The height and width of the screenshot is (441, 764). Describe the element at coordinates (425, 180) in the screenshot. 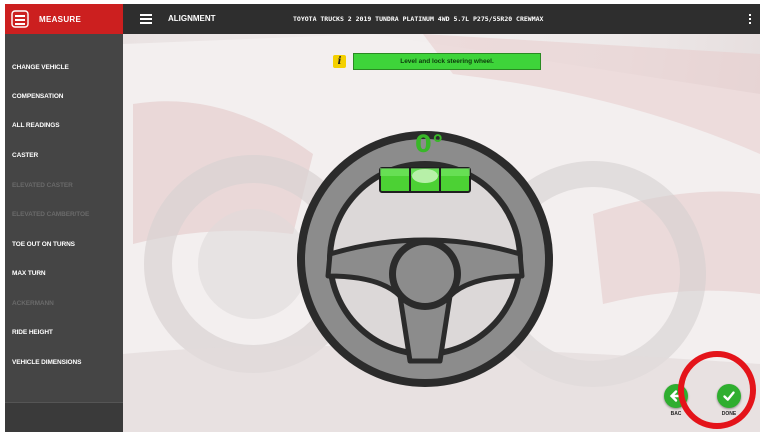

I see `bubble-level-icon` at that location.